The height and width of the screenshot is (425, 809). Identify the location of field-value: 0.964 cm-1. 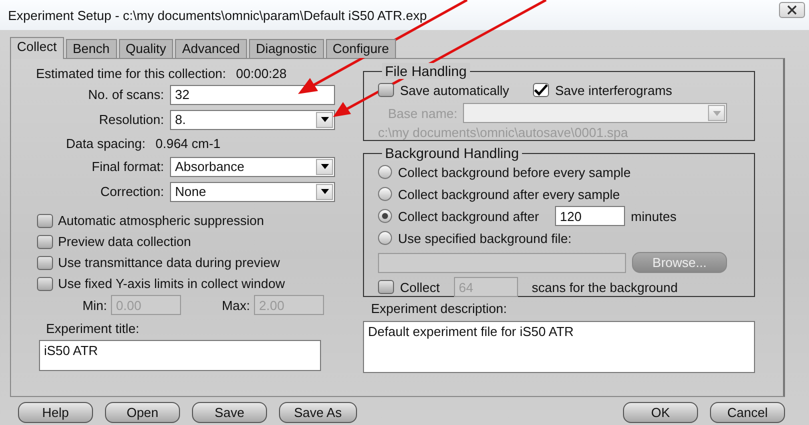
(188, 143).